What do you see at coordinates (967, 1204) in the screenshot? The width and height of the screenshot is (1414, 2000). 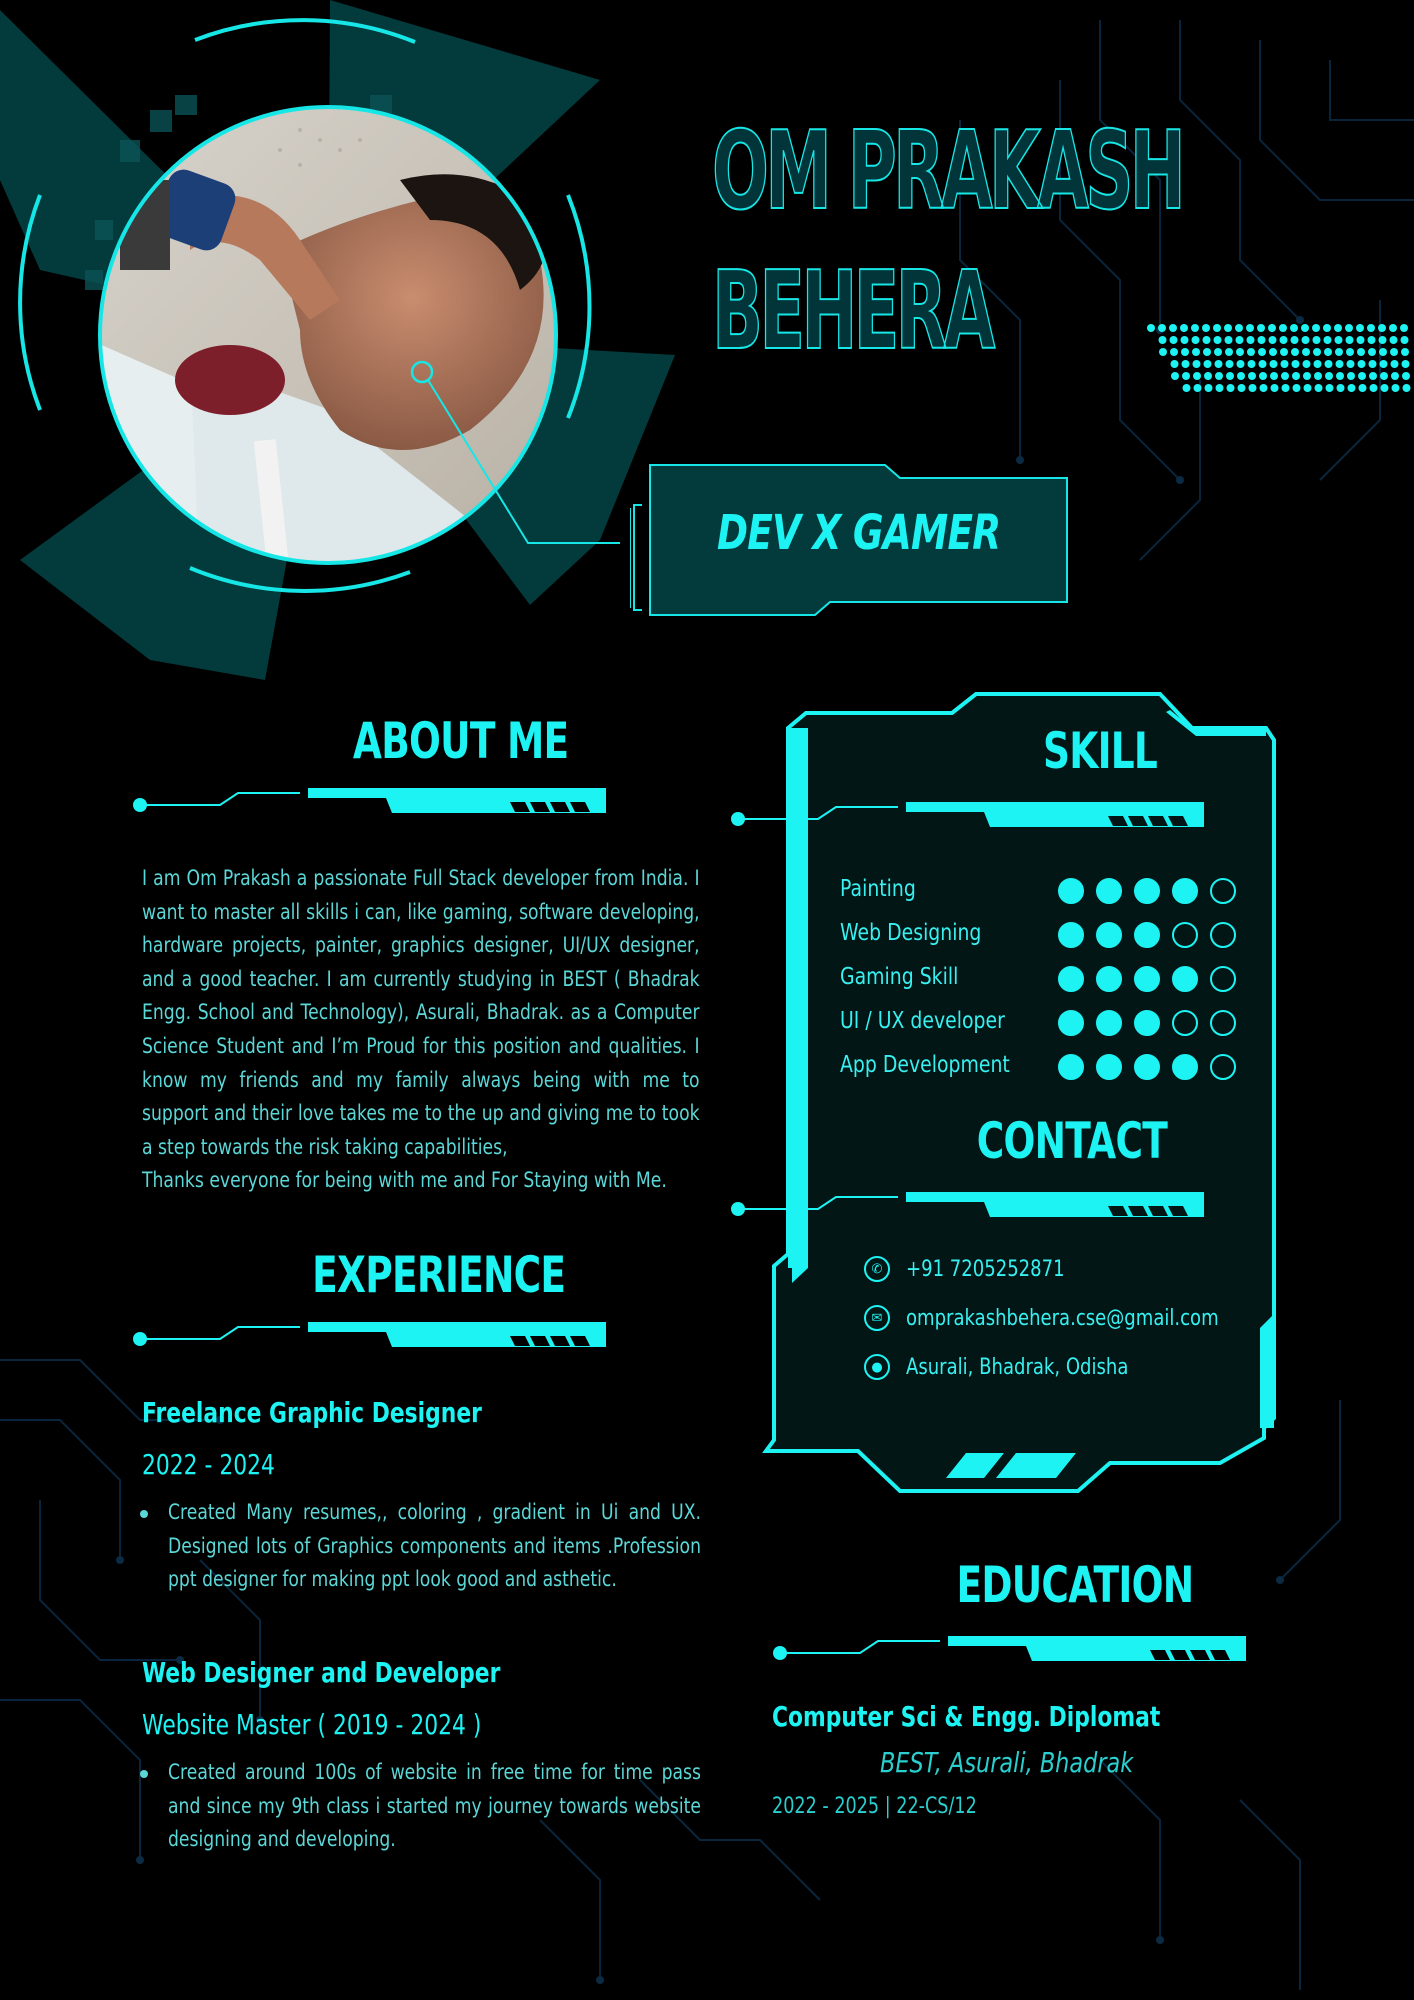 I see `contact-divider` at bounding box center [967, 1204].